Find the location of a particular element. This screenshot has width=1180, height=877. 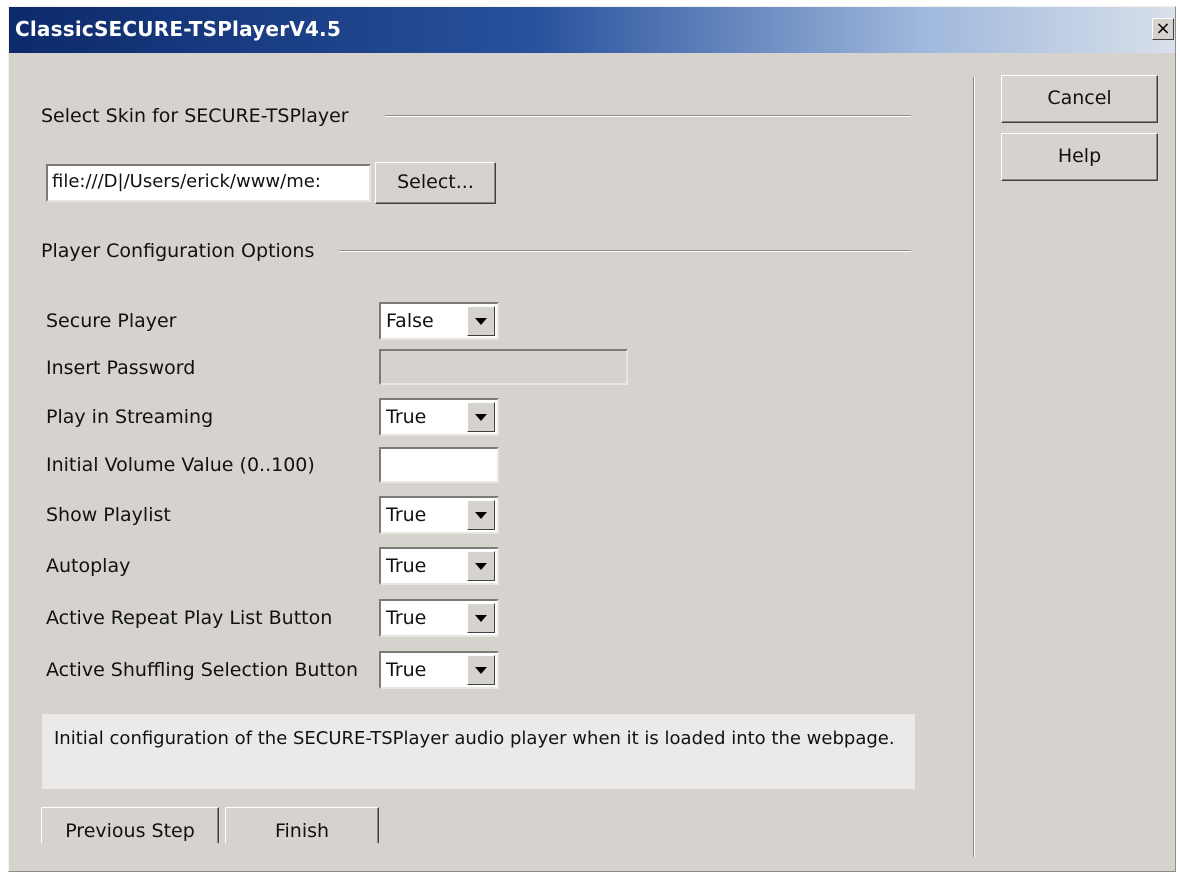

close-icon: × is located at coordinates (1163, 28).